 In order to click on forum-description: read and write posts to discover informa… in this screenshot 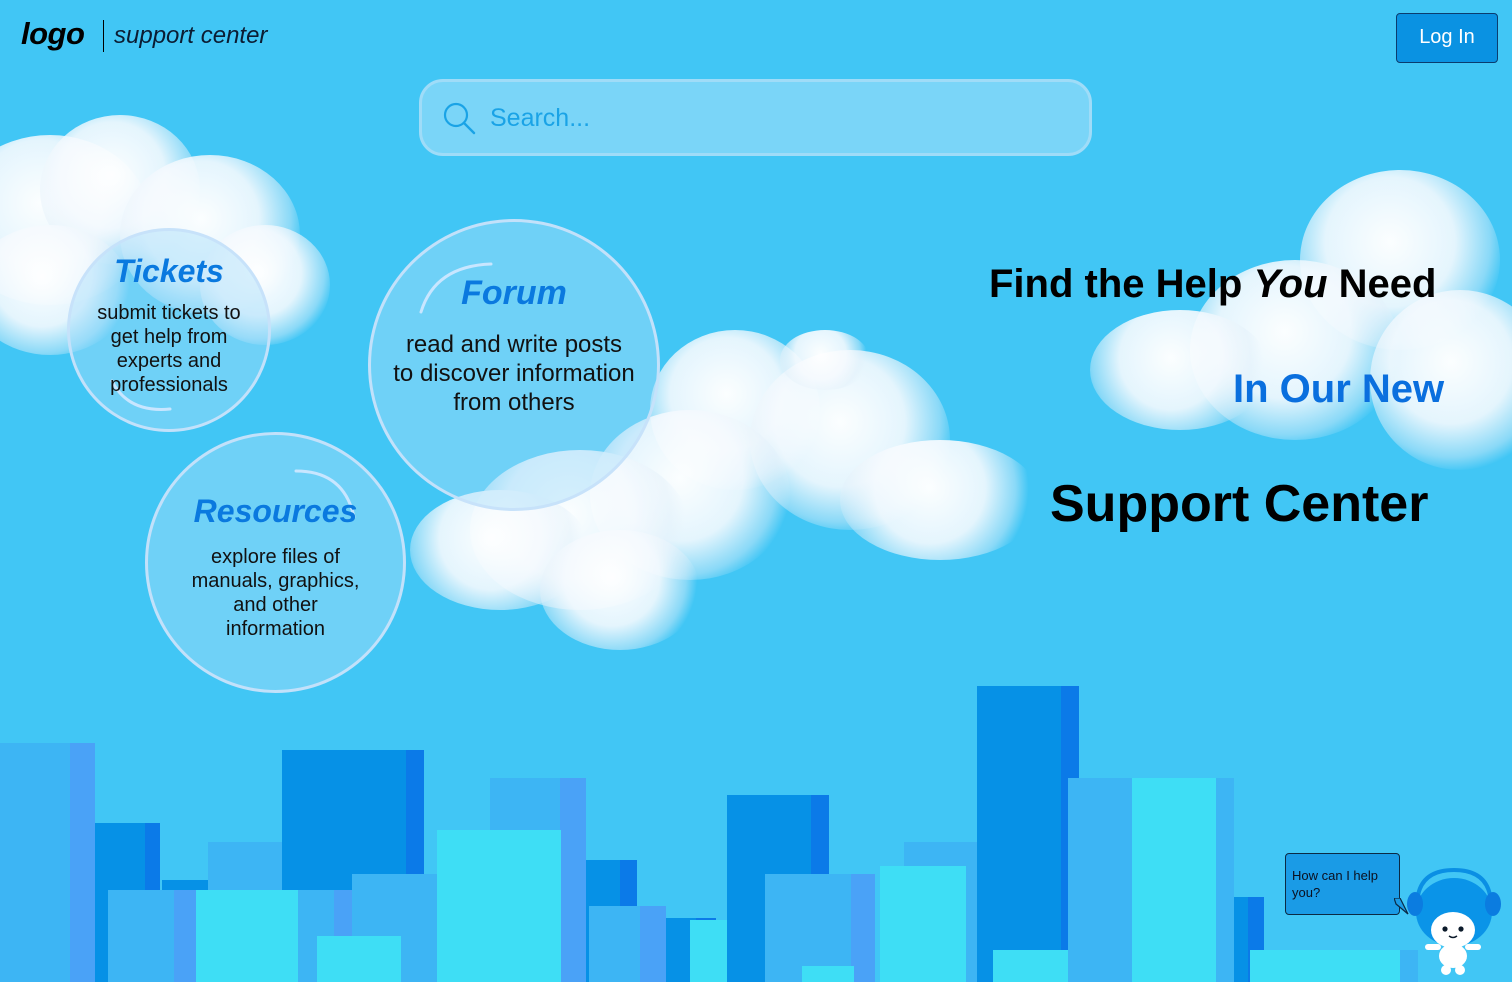, I will do `click(514, 373)`.